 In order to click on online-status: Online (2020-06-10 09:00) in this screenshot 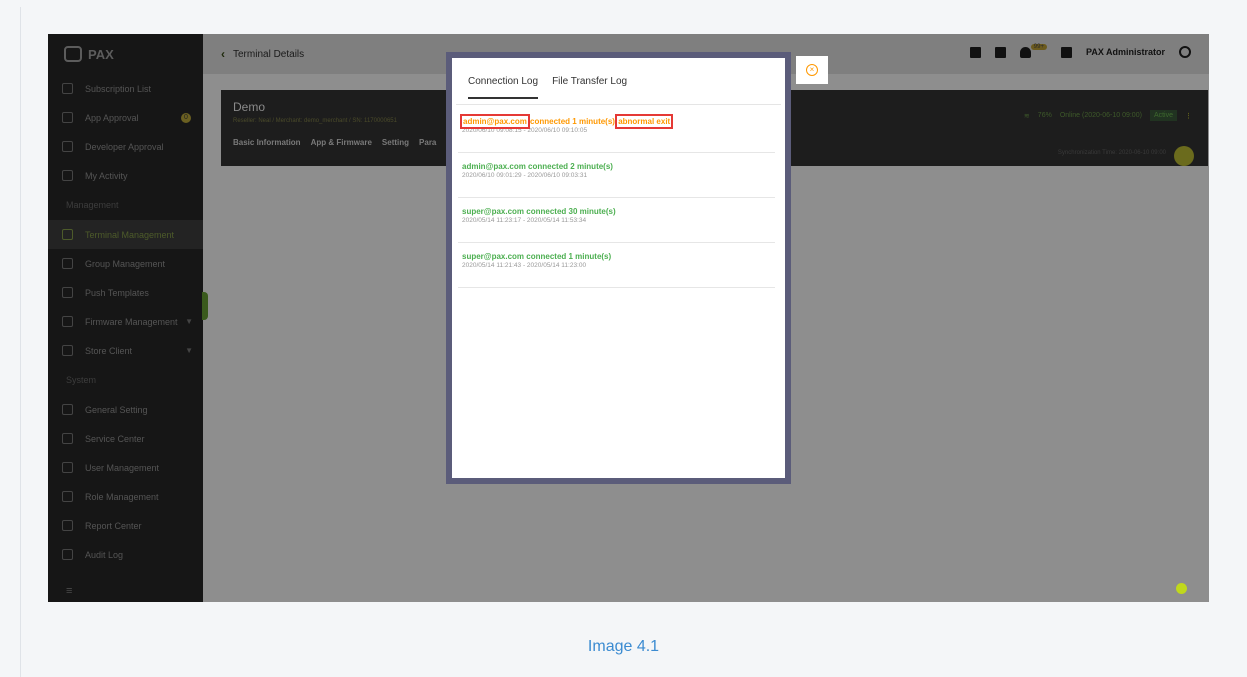, I will do `click(1100, 115)`.